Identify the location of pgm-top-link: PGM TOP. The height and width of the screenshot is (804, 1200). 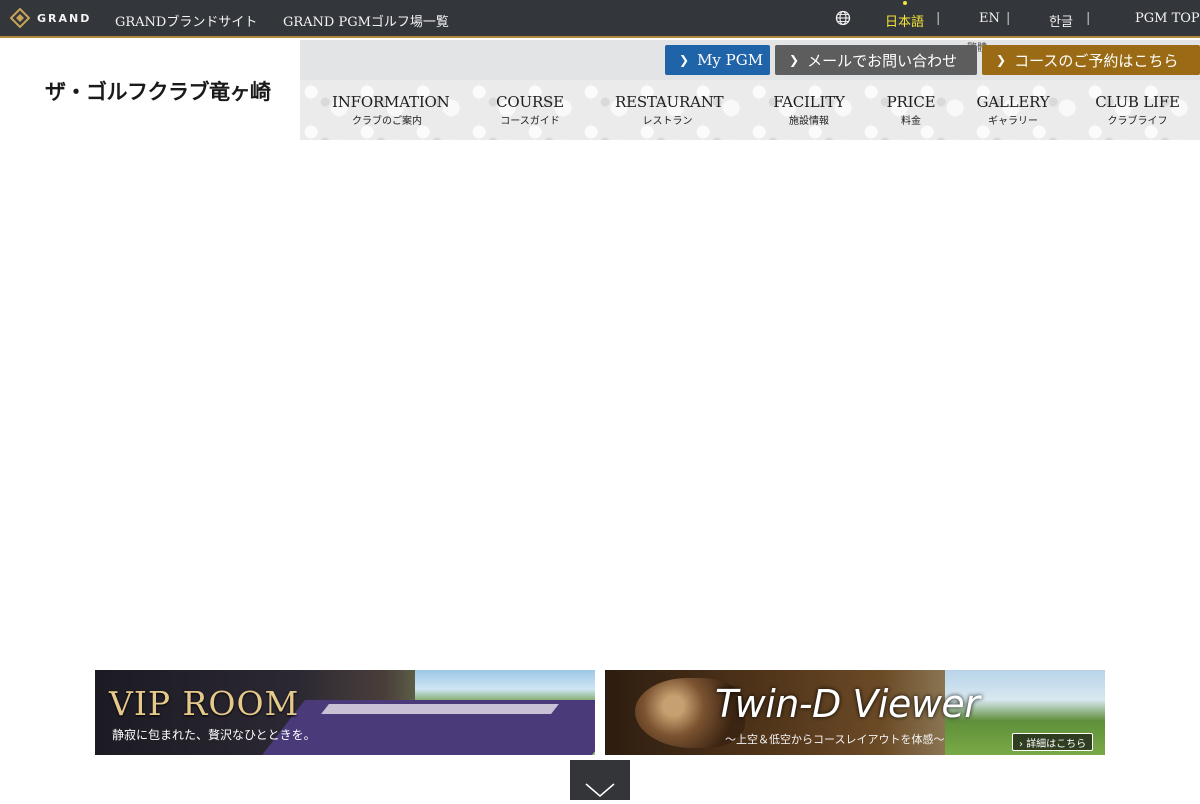
(1167, 18).